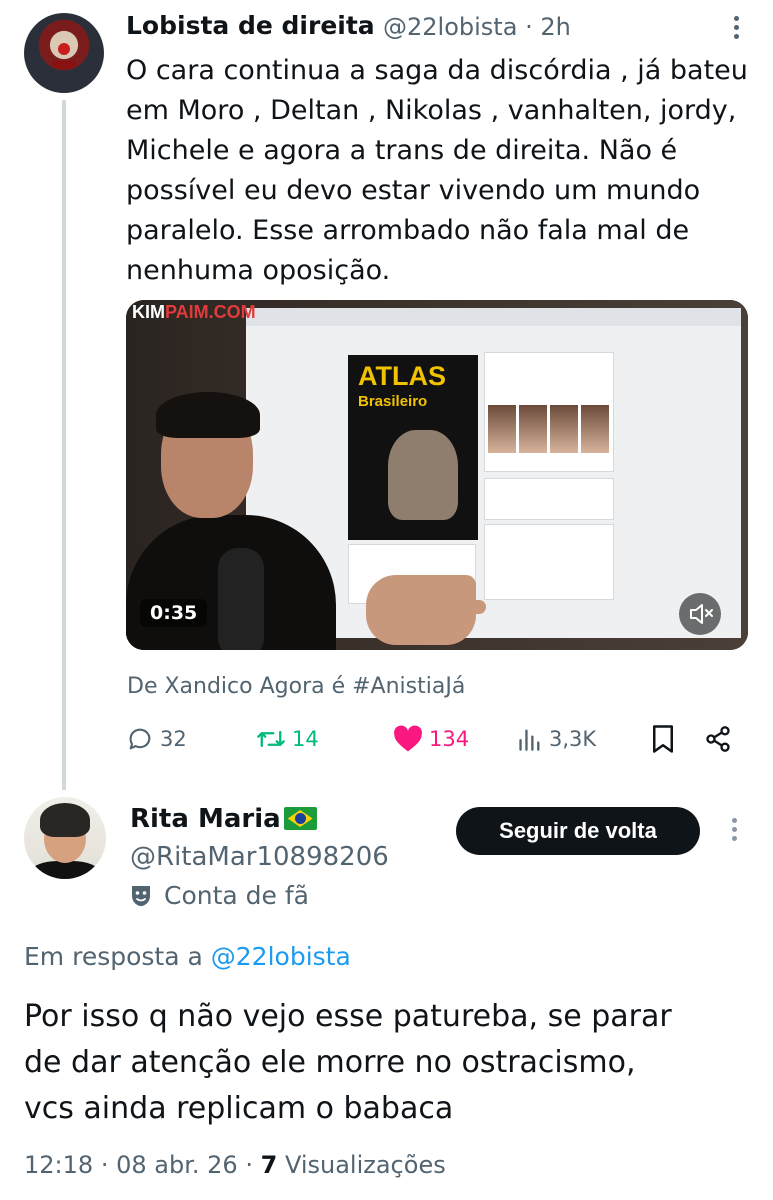 The image size is (773, 1200). What do you see at coordinates (393, 401) in the screenshot?
I see `book-subtitle: Brasileiro` at bounding box center [393, 401].